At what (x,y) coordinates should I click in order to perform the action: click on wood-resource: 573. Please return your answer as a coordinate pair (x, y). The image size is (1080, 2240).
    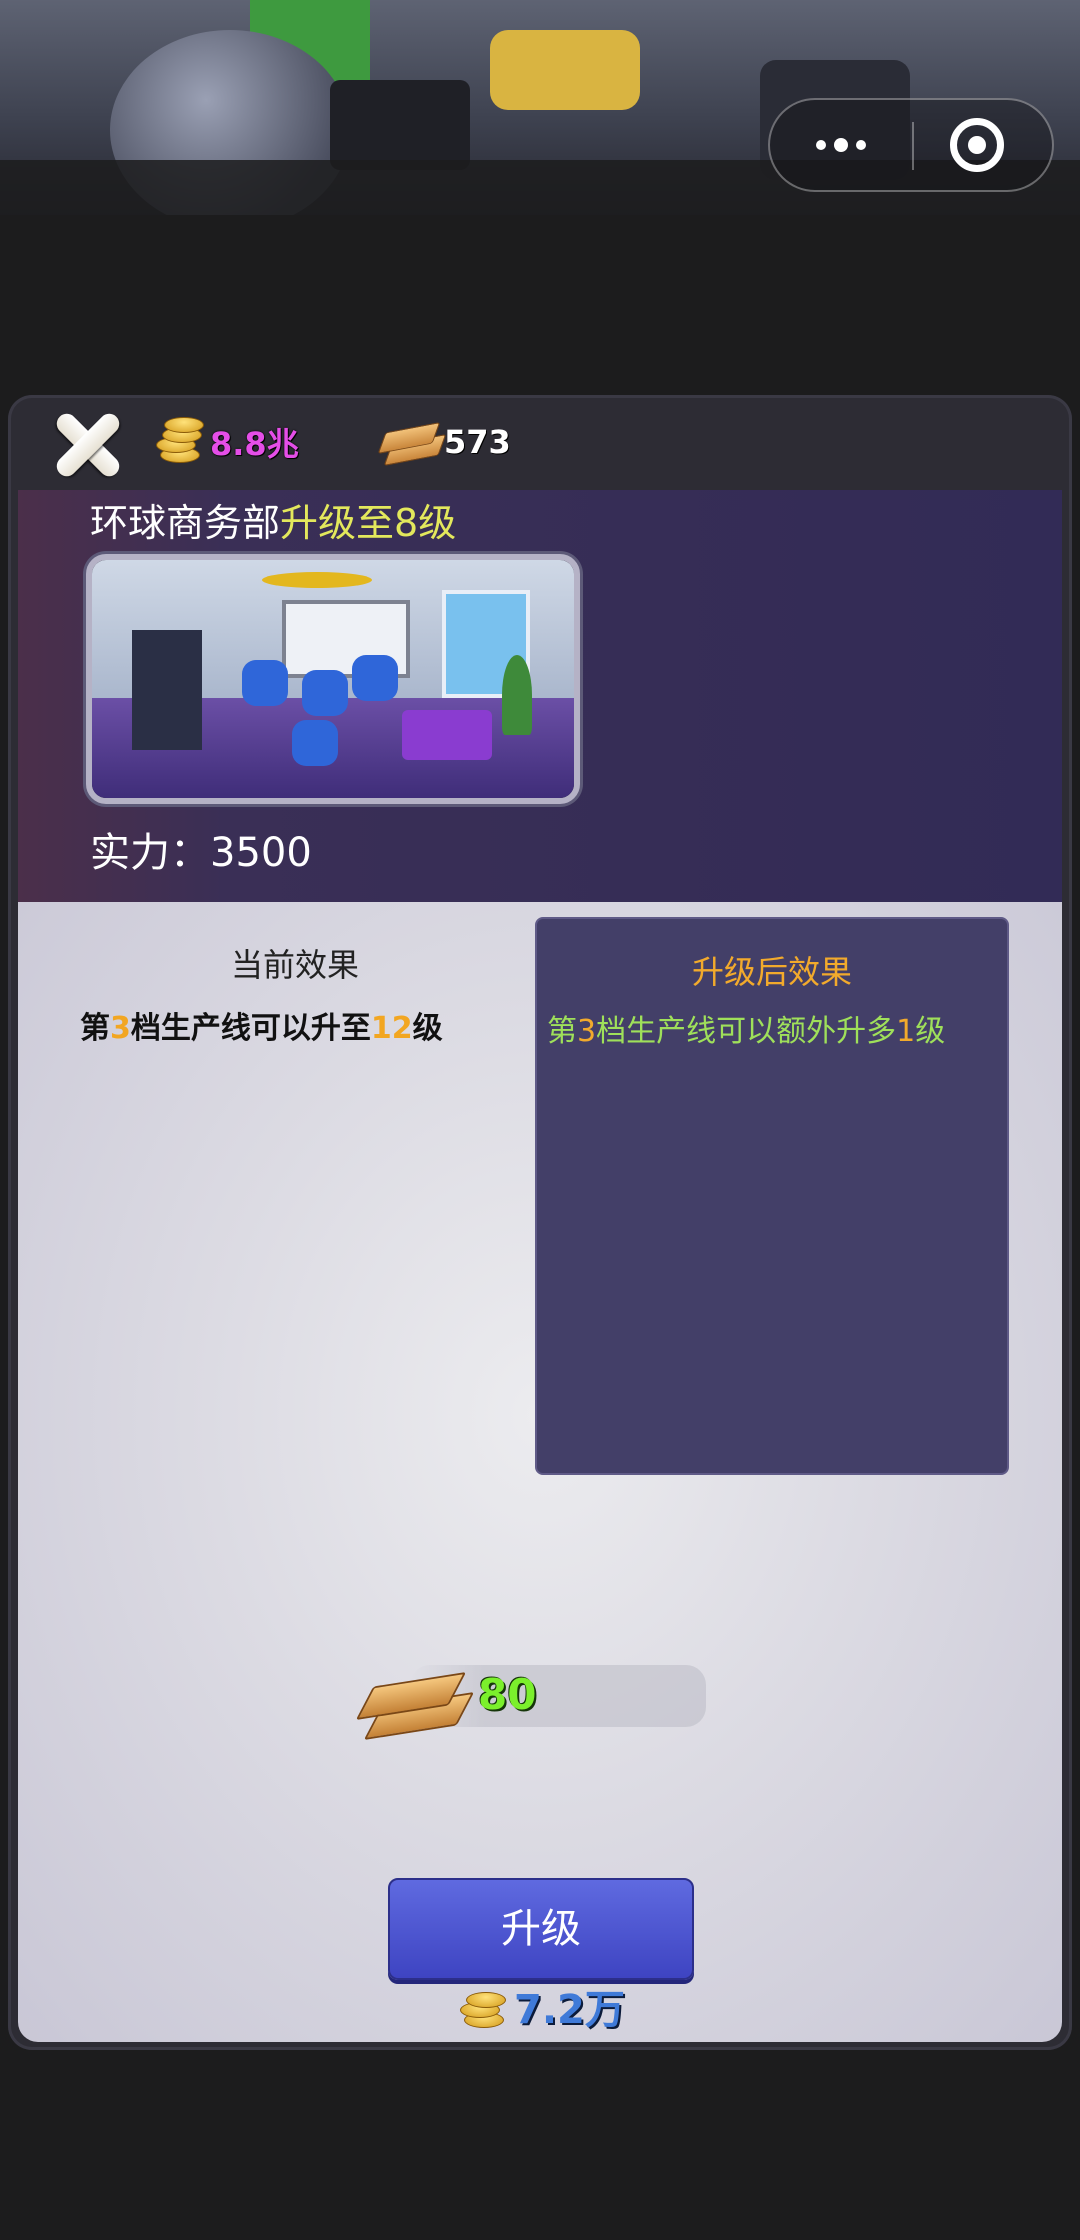
    Looking at the image, I should click on (443, 442).